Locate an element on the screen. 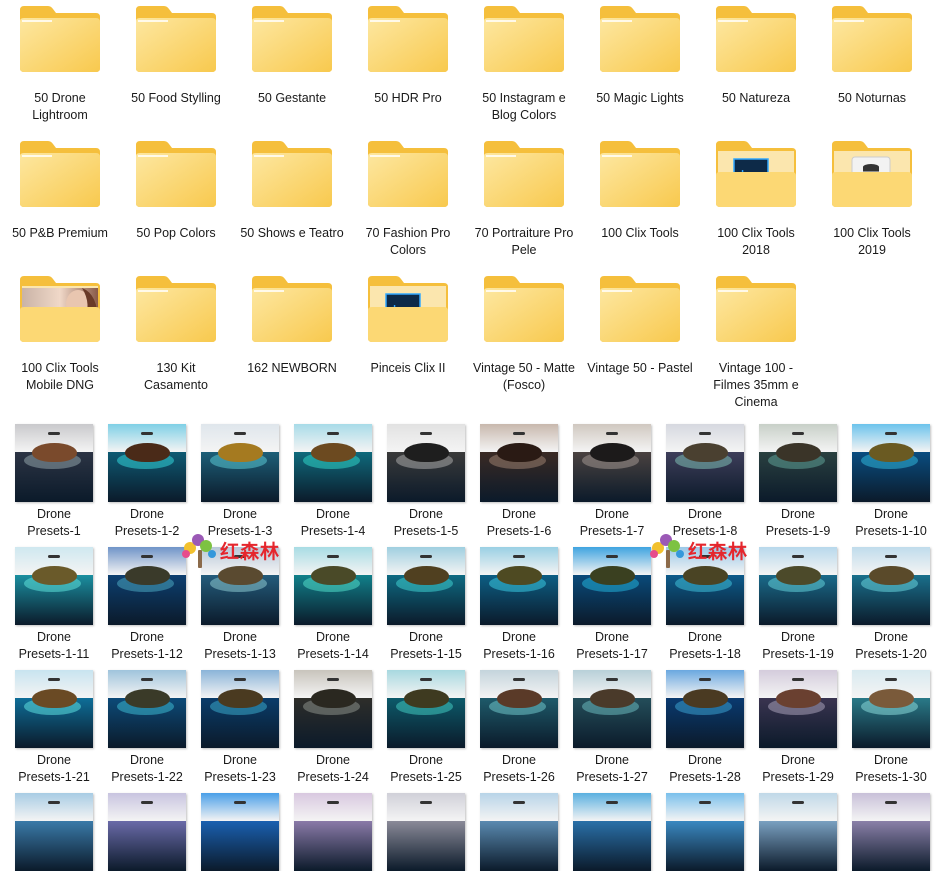 This screenshot has width=937, height=871. image-file-item: Drone Presets-1-4 is located at coordinates (333, 482).